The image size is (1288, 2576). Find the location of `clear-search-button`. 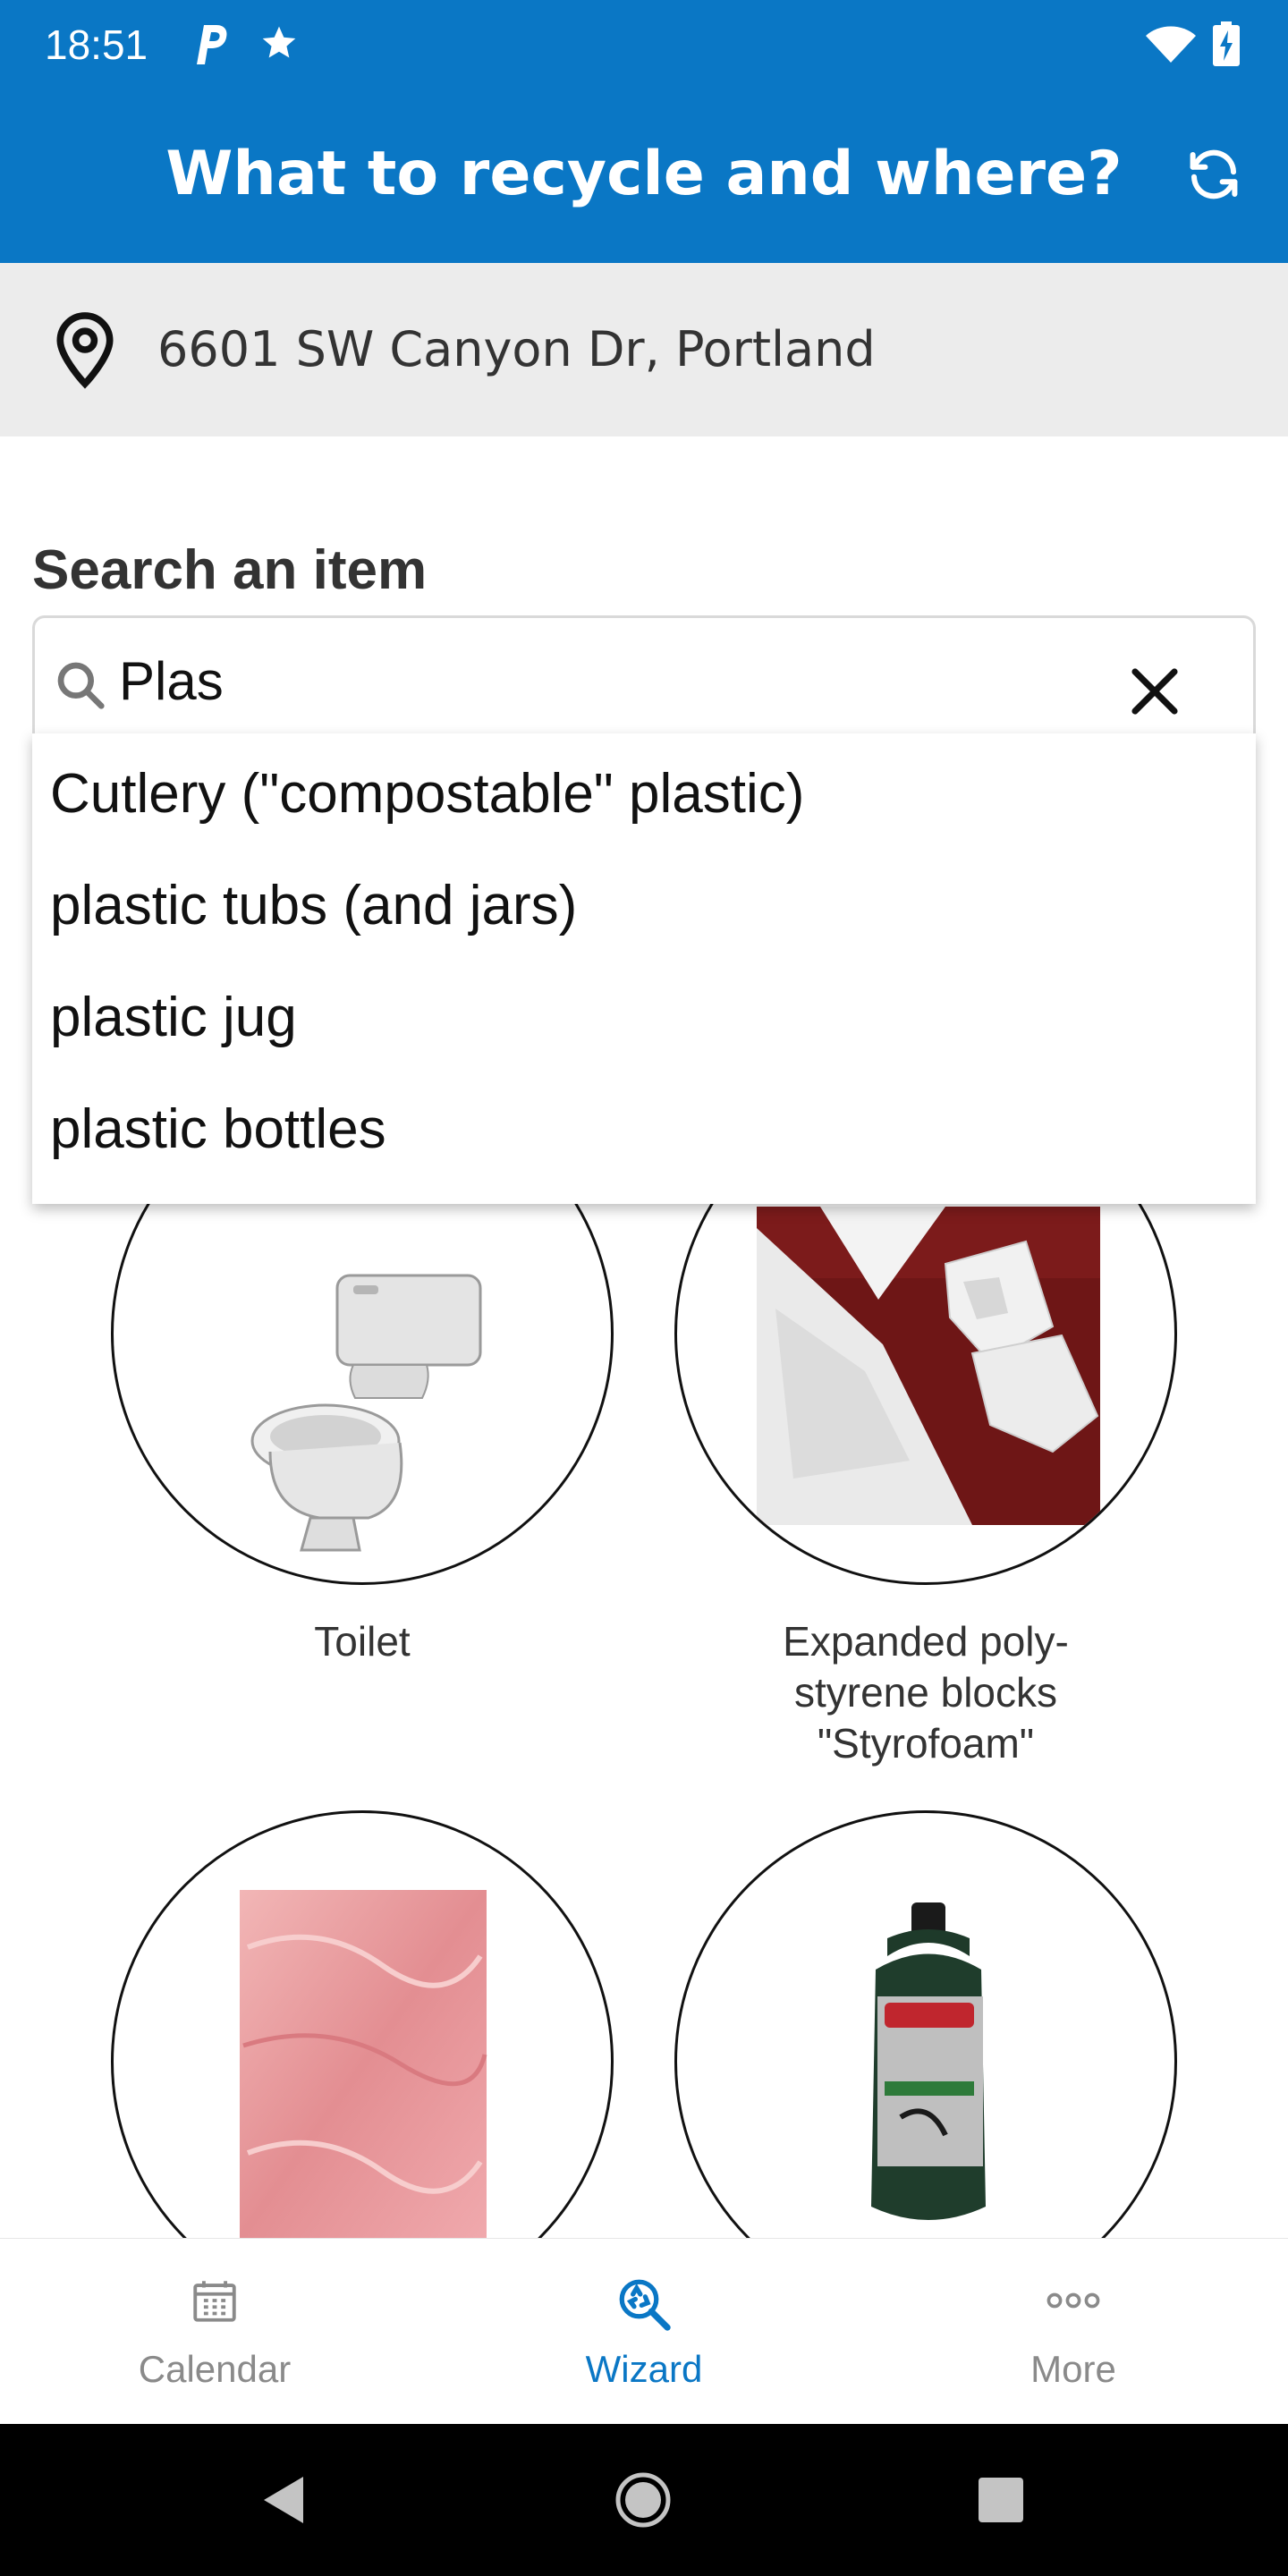

clear-search-button is located at coordinates (1154, 691).